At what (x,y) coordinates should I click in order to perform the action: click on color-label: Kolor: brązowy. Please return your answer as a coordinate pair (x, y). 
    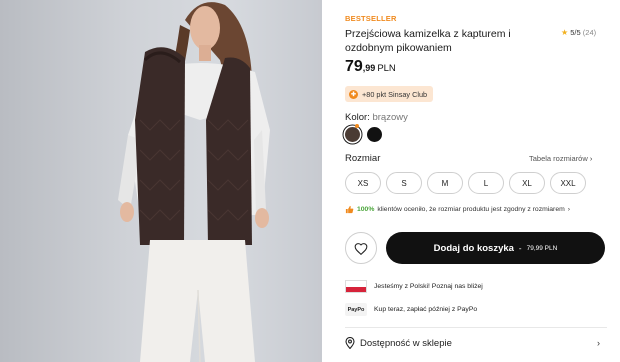
    Looking at the image, I should click on (376, 117).